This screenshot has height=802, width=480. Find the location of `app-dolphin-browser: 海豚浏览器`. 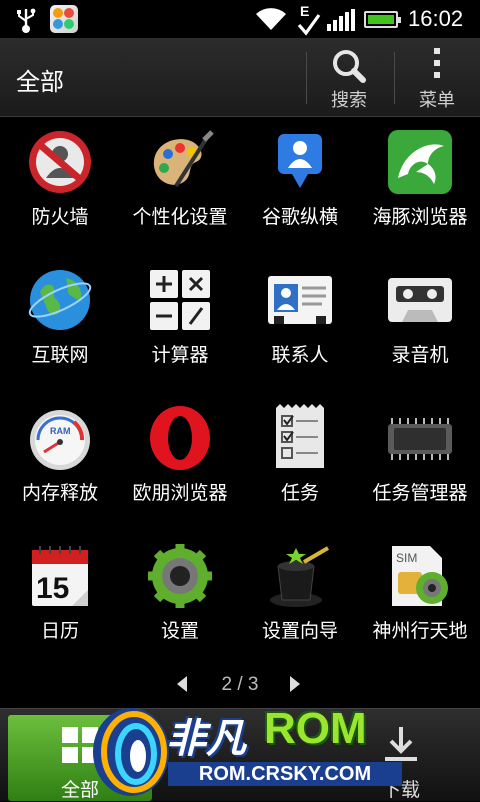

app-dolphin-browser: 海豚浏览器 is located at coordinates (420, 187).